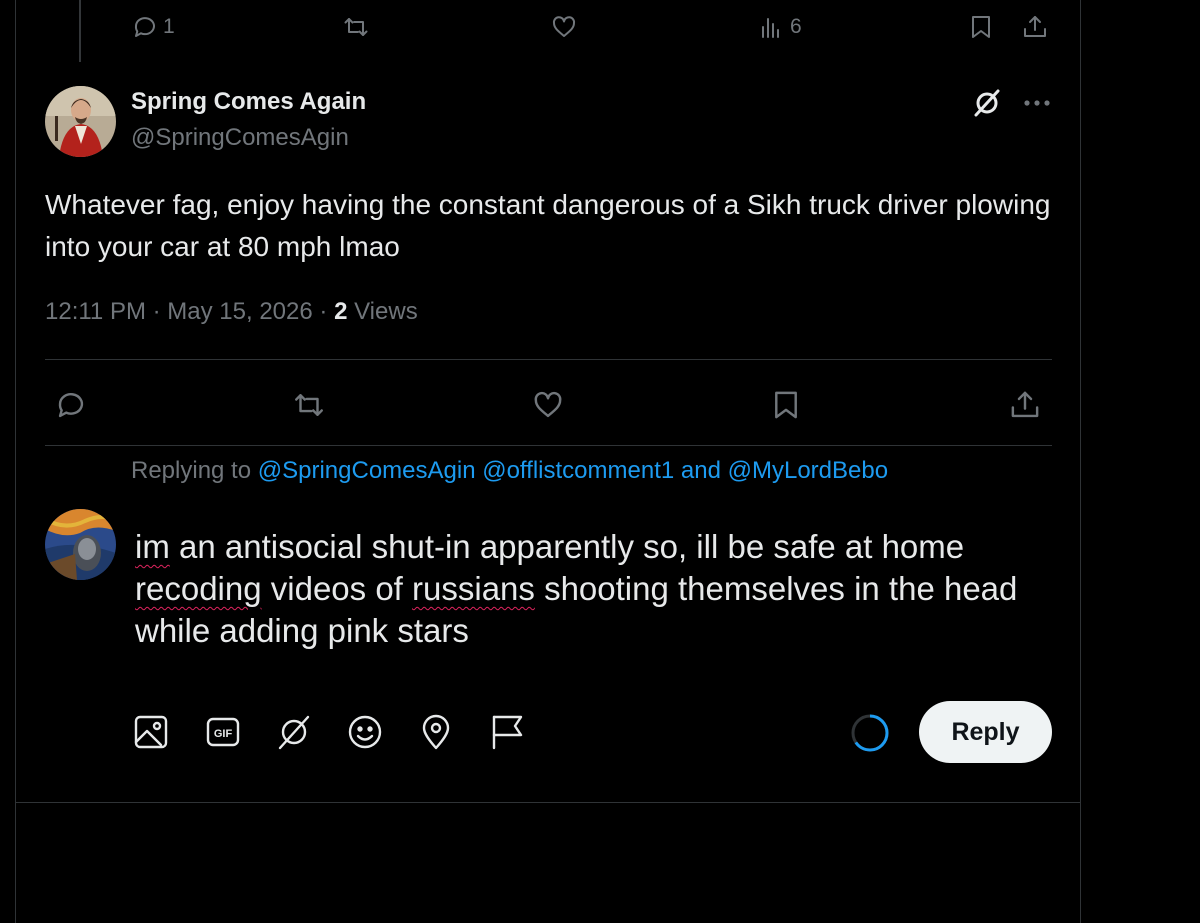  I want to click on repost-button, so click(309, 405).